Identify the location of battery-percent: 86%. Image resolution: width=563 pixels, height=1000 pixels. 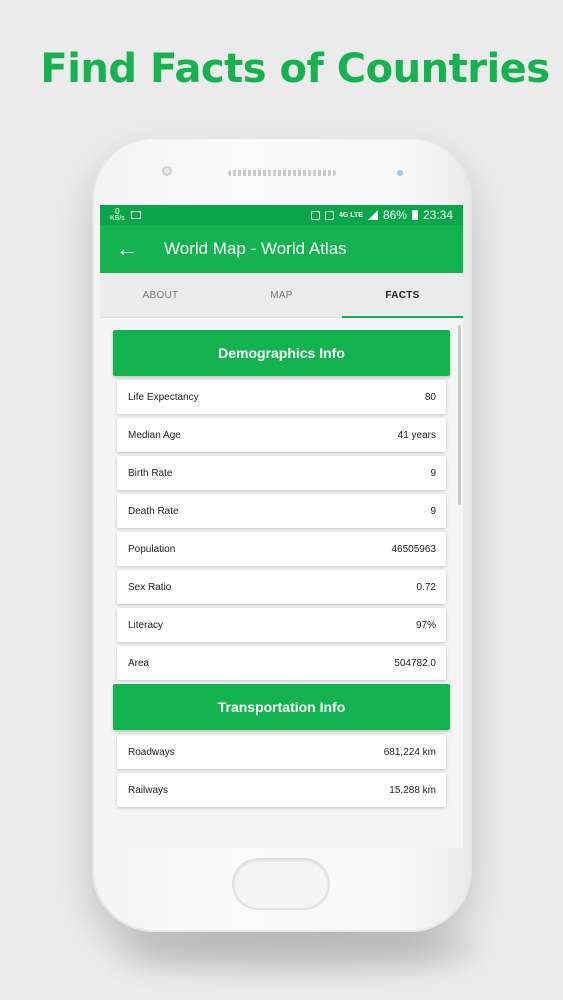
(394, 215).